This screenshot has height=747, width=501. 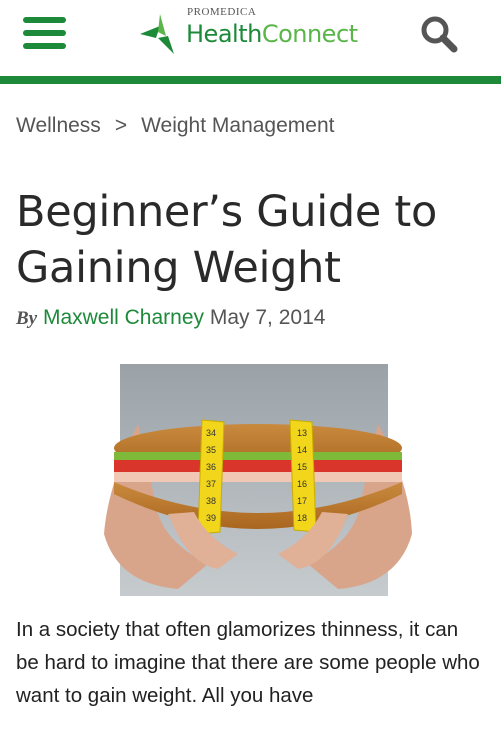 What do you see at coordinates (211, 518) in the screenshot?
I see `tape-number: 39` at bounding box center [211, 518].